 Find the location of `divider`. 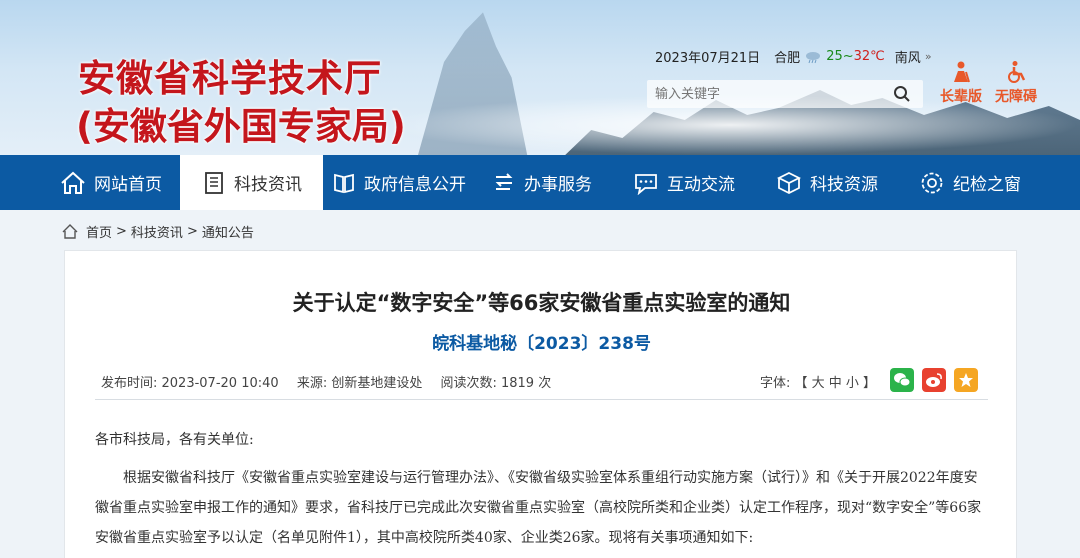

divider is located at coordinates (541, 399).